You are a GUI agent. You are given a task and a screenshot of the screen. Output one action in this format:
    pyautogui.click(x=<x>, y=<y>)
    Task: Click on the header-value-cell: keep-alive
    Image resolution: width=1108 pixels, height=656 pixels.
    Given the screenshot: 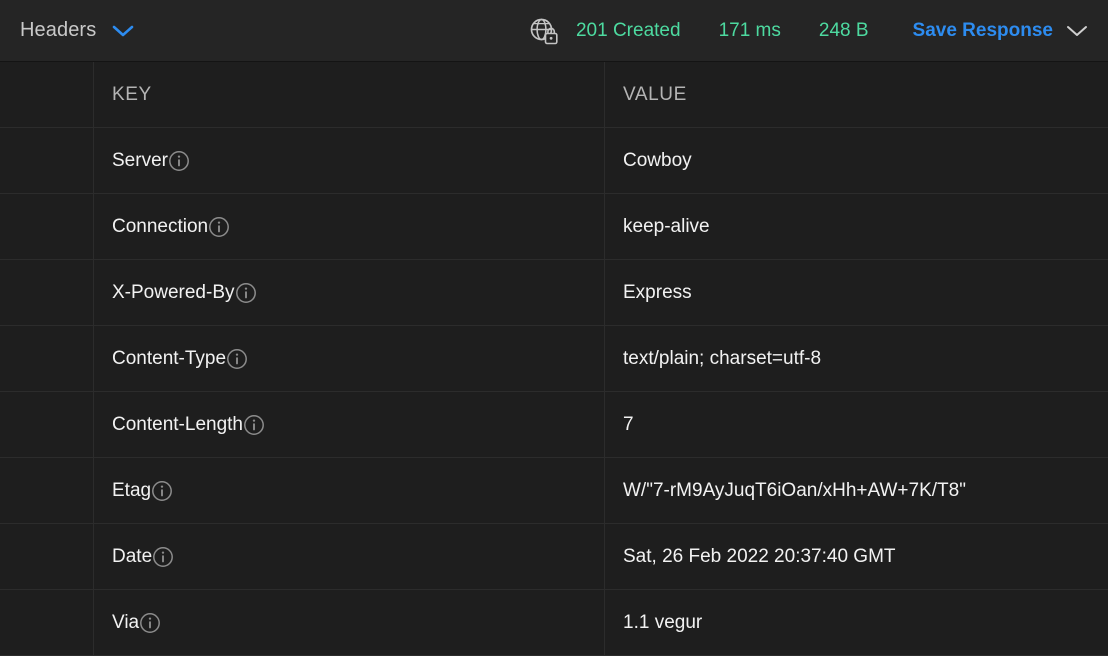 What is the action you would take?
    pyautogui.click(x=856, y=226)
    